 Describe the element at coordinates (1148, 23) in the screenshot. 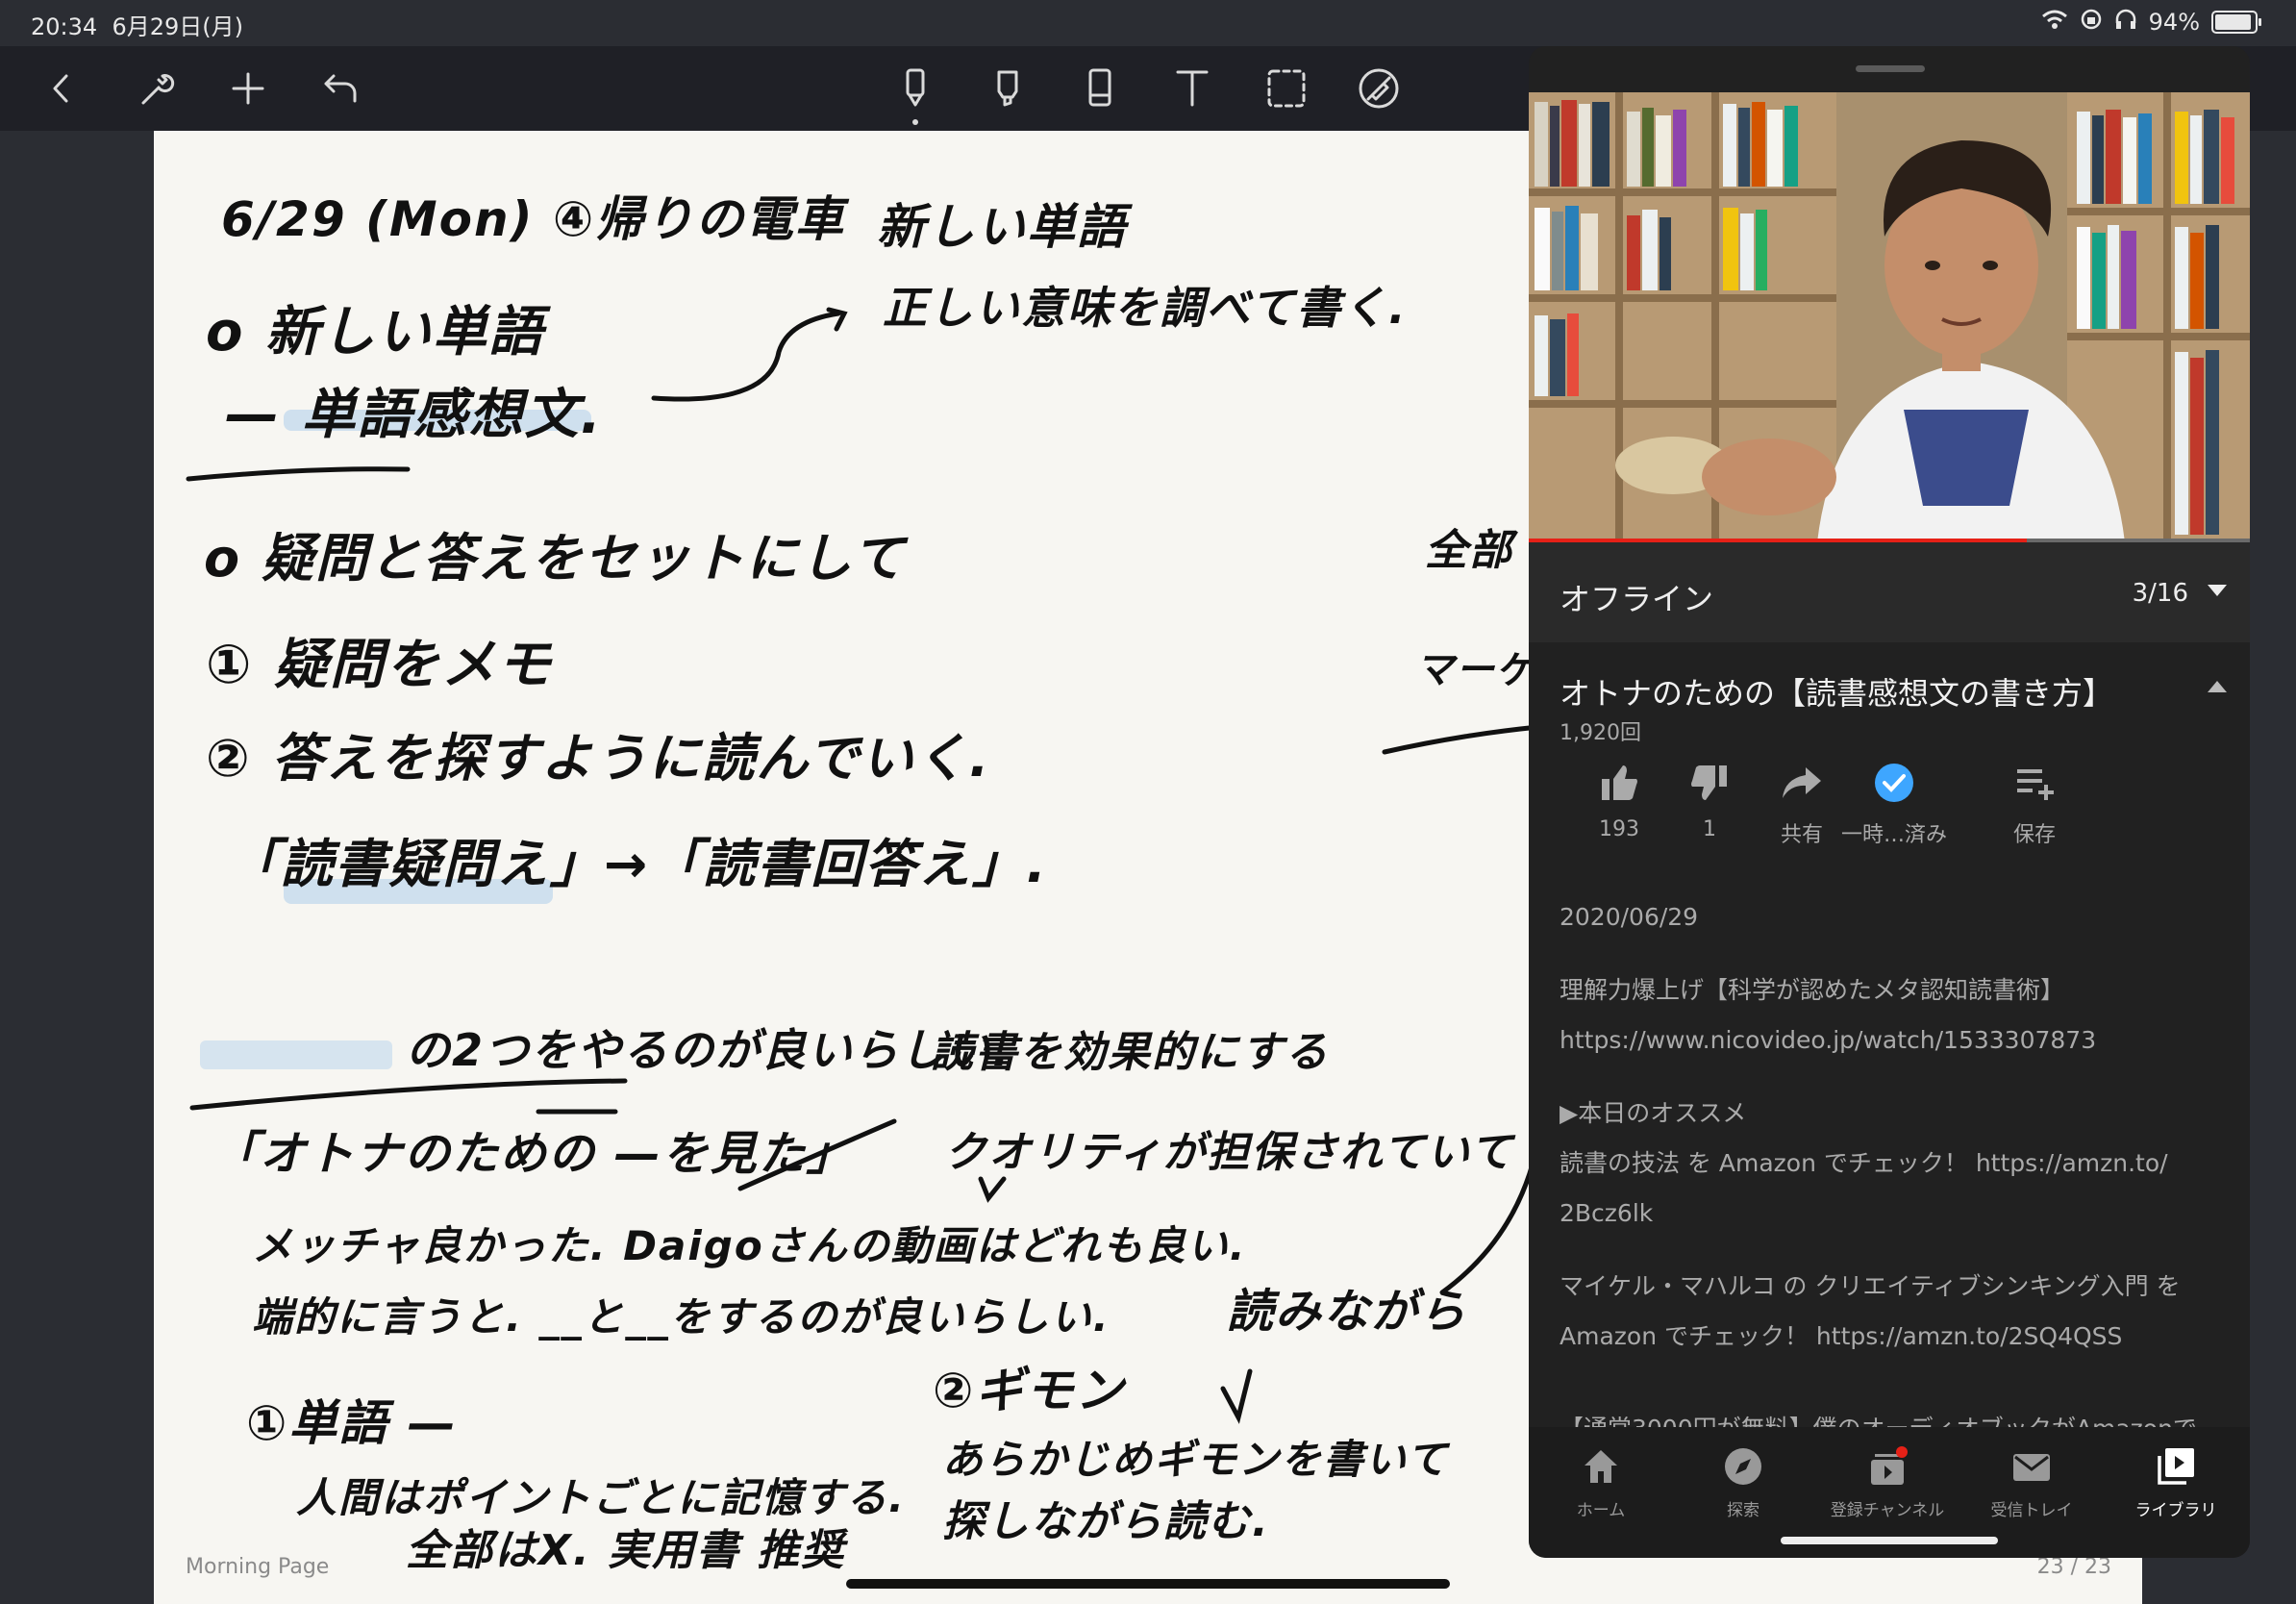

I see `status-bar: 20:34 6月29日(月) 94%` at that location.